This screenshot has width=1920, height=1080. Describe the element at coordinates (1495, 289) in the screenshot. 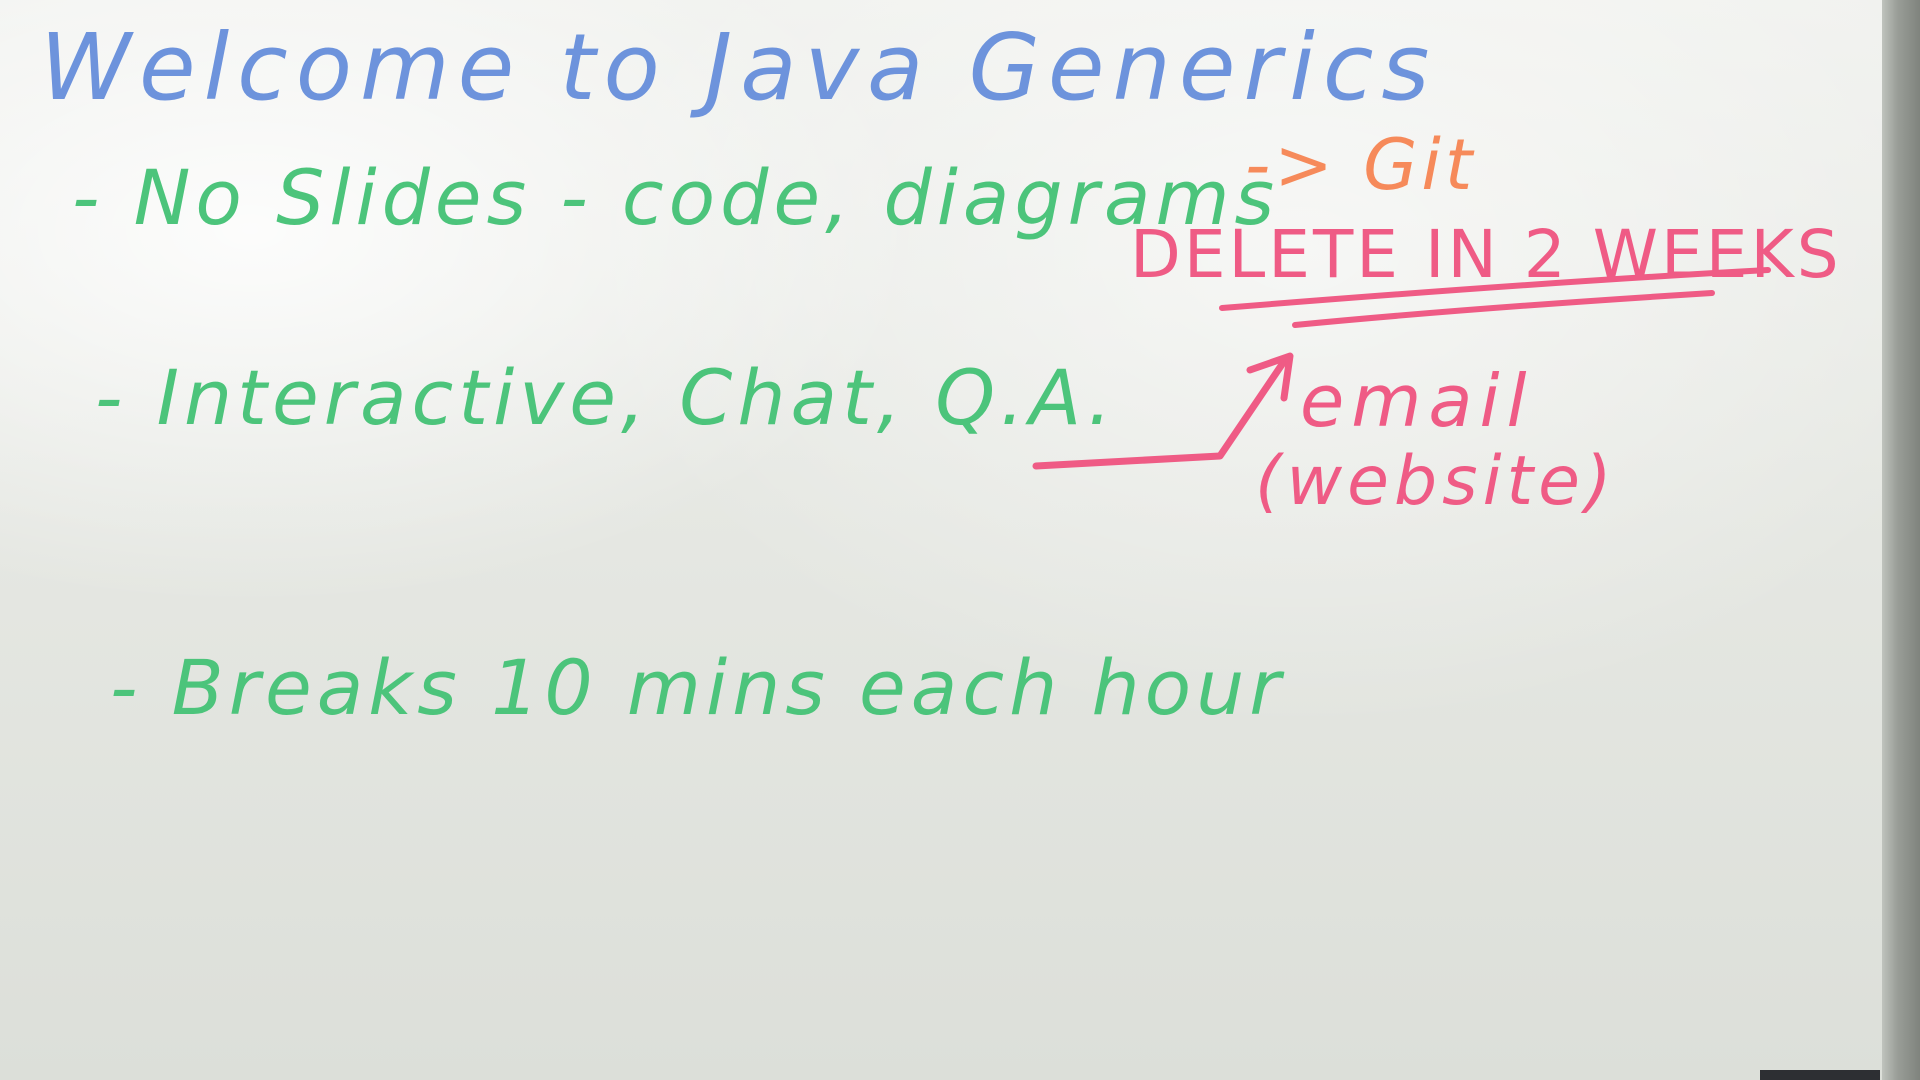

I see `delete-underline-upper` at that location.